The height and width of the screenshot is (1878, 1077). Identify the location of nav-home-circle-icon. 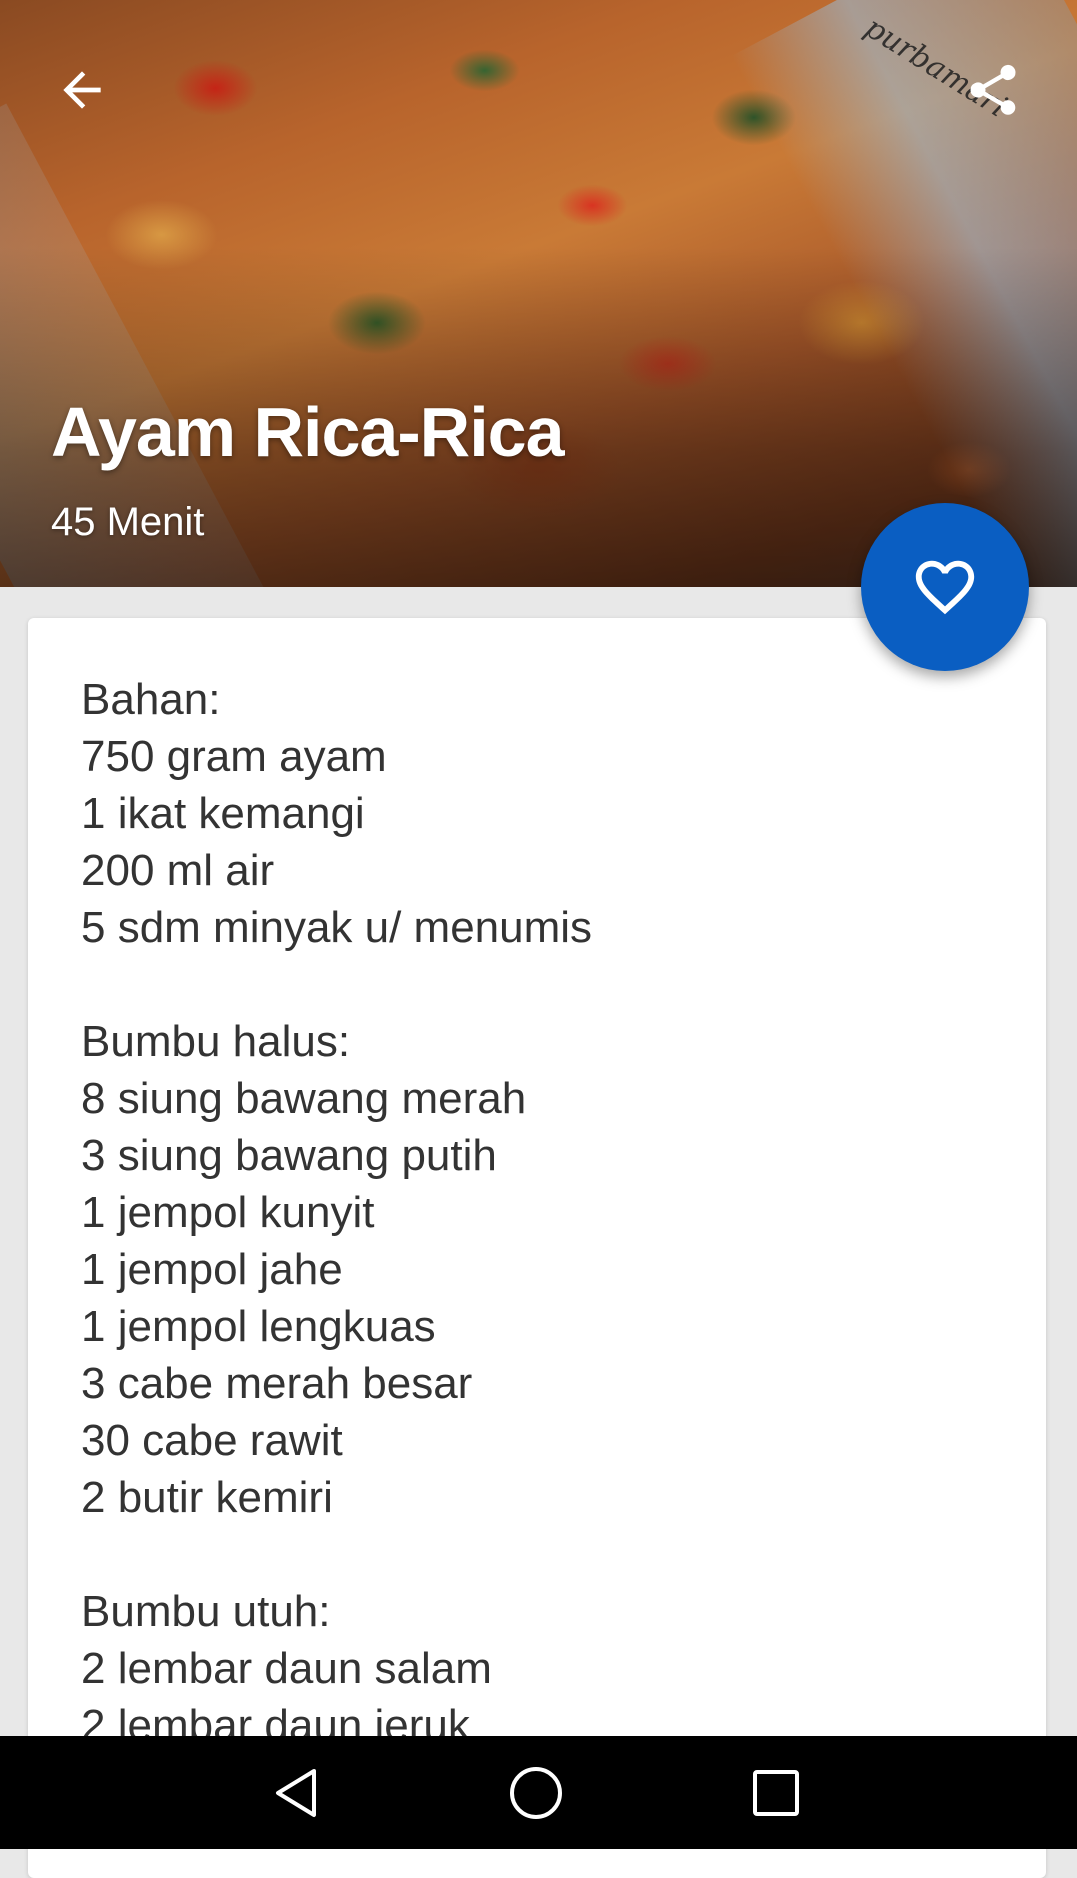
(536, 1793).